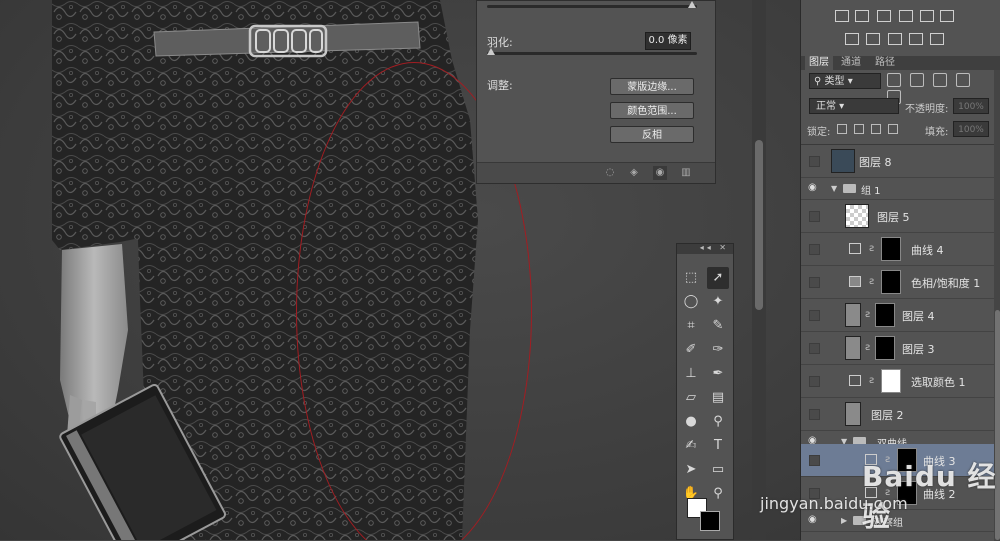 The width and height of the screenshot is (1000, 541). What do you see at coordinates (971, 106) in the screenshot?
I see `opacity-field: 100%` at bounding box center [971, 106].